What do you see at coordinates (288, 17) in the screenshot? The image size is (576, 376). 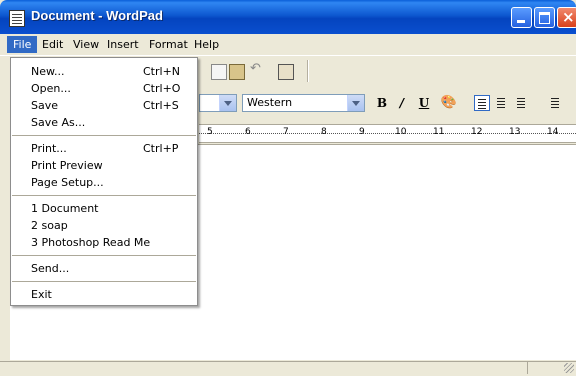 I see `title-bar: Document - WordPad ×` at bounding box center [288, 17].